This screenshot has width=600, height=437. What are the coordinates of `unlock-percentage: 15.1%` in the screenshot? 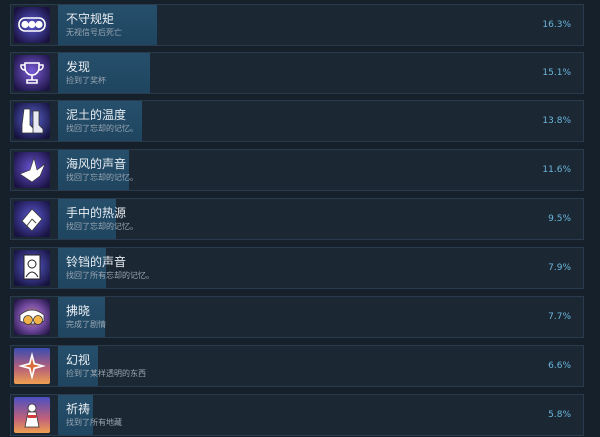 It's located at (556, 73).